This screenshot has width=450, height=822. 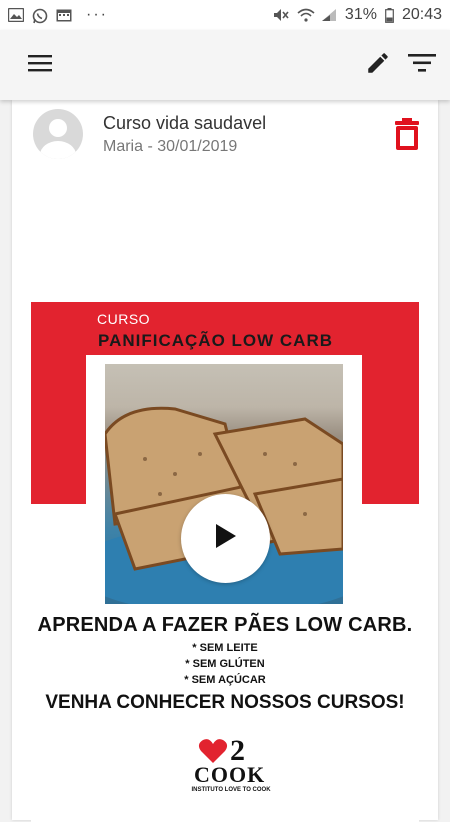 I want to click on whatsapp-icon, so click(x=40, y=16).